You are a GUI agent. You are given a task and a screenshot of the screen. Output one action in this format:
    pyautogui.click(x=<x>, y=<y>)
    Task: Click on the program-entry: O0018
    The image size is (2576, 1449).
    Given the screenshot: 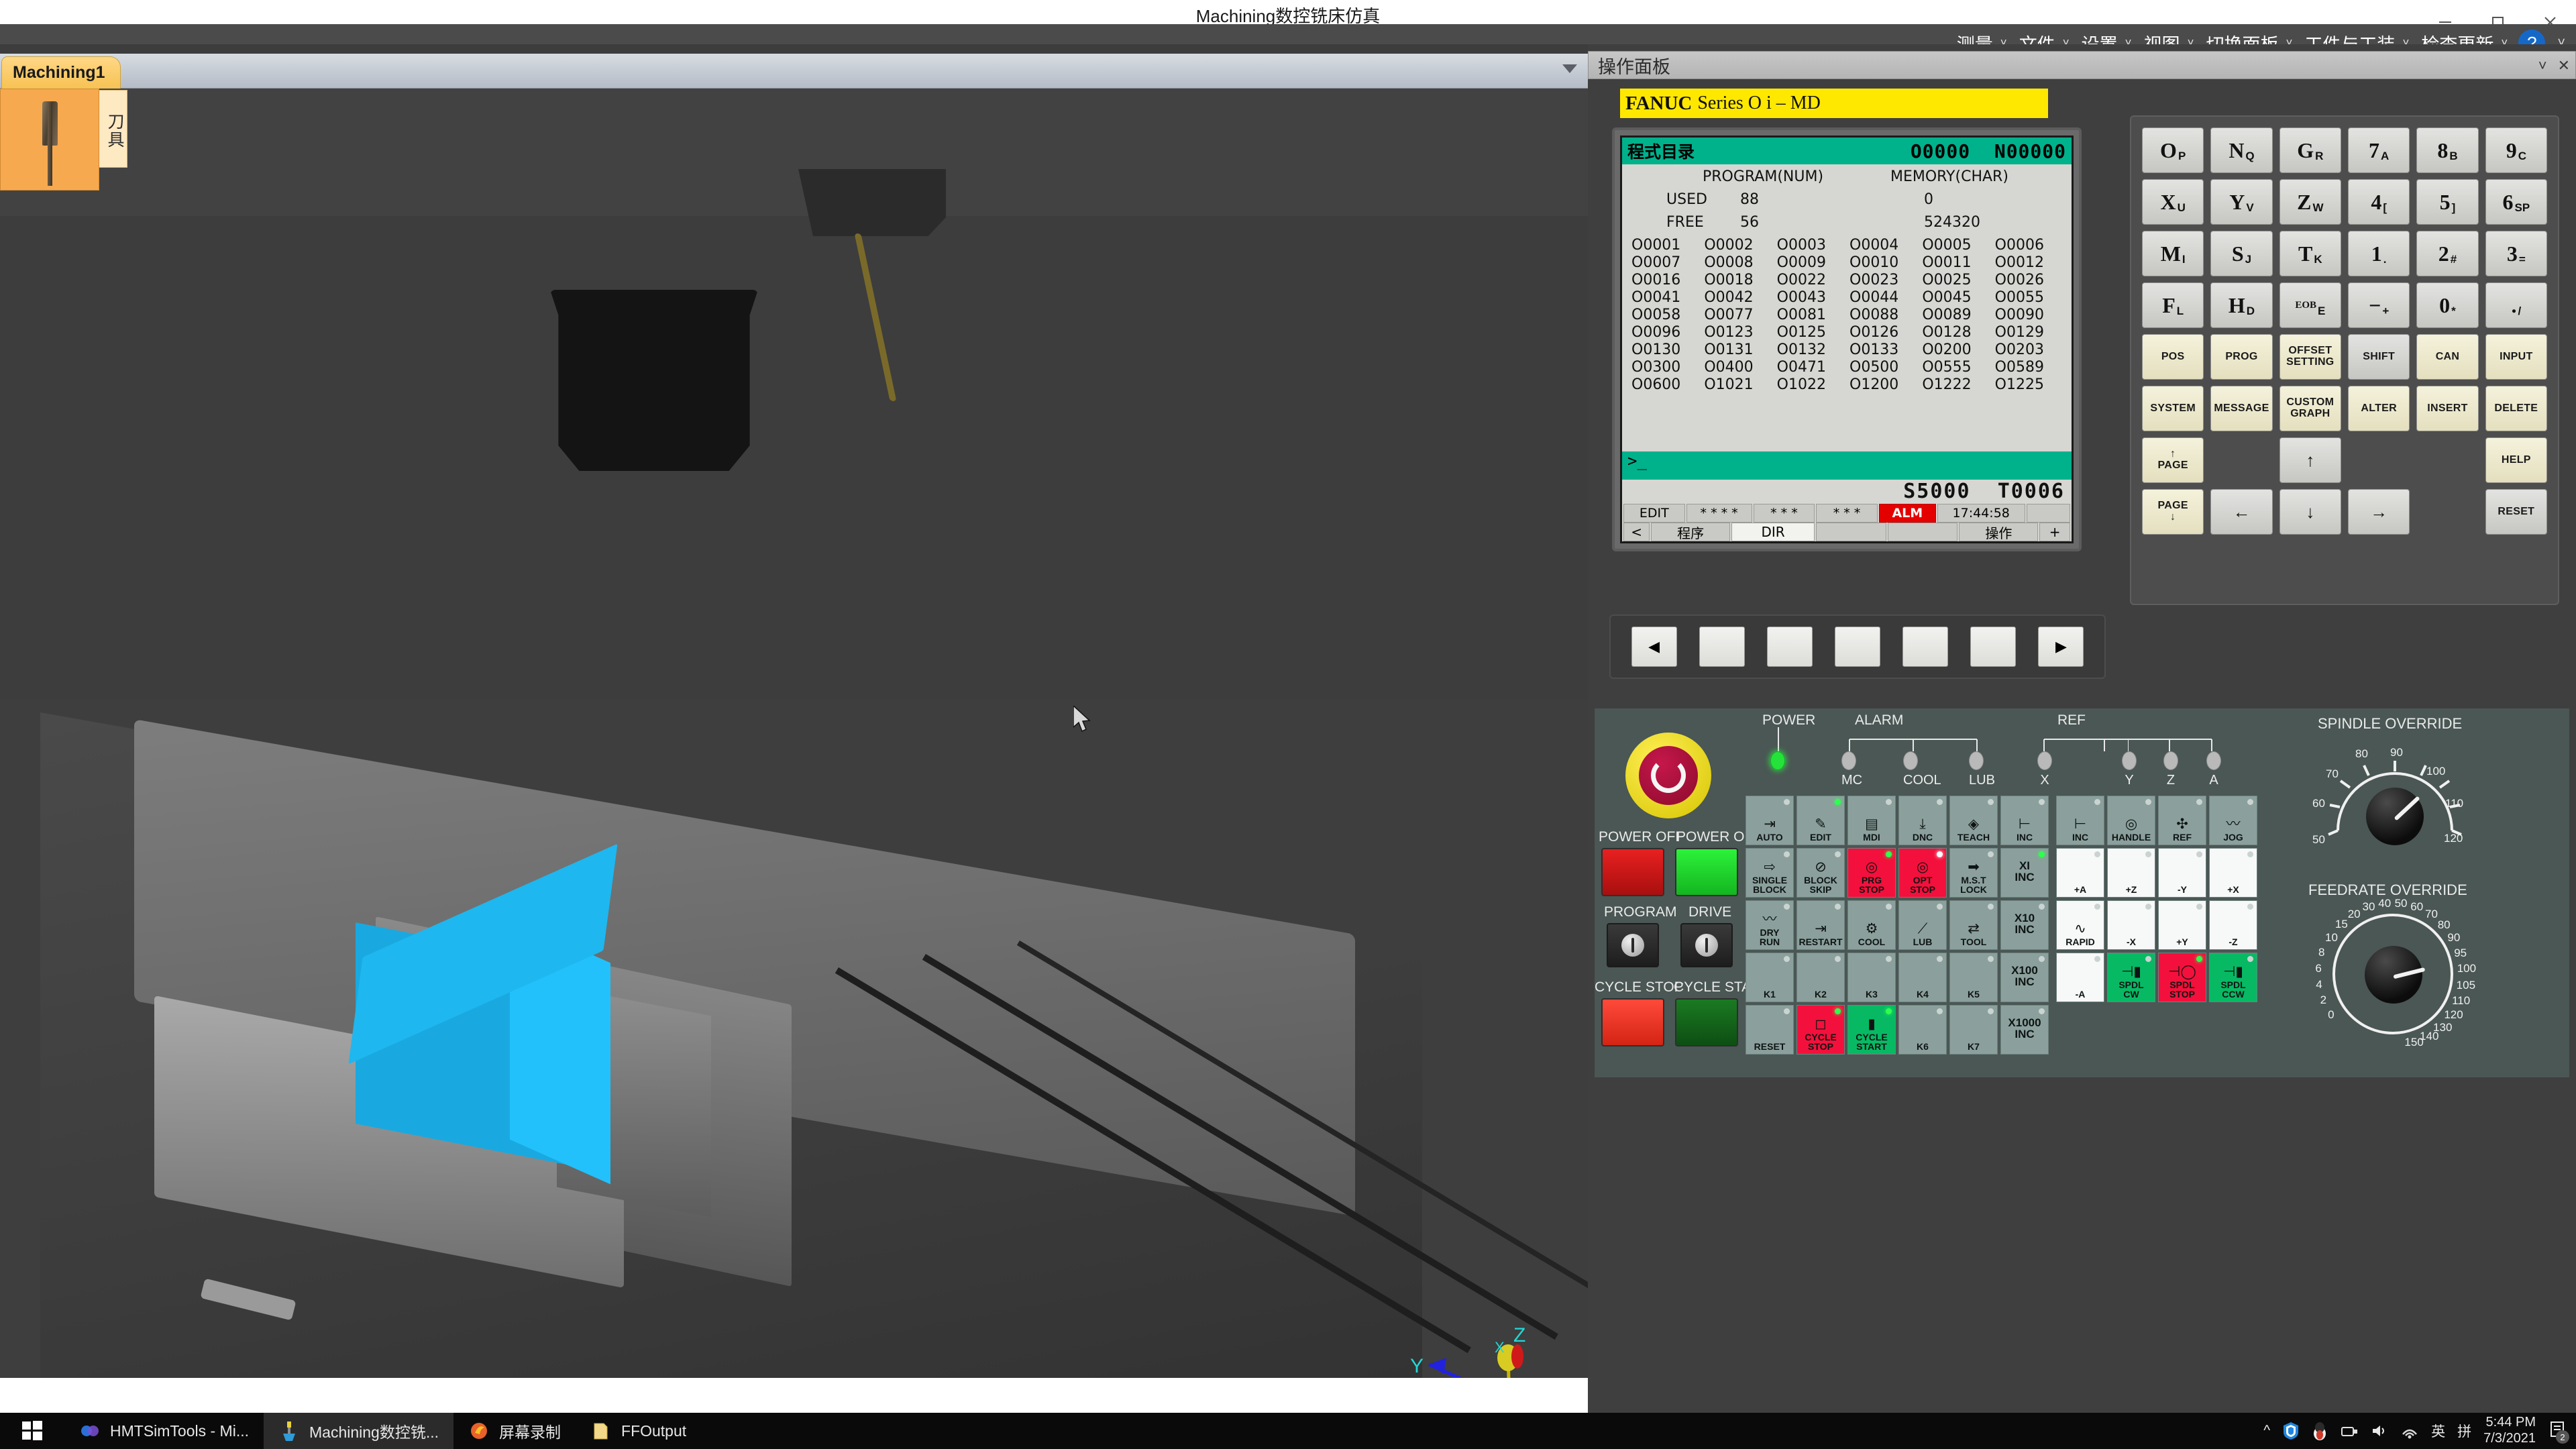 What is the action you would take?
    pyautogui.click(x=1739, y=280)
    